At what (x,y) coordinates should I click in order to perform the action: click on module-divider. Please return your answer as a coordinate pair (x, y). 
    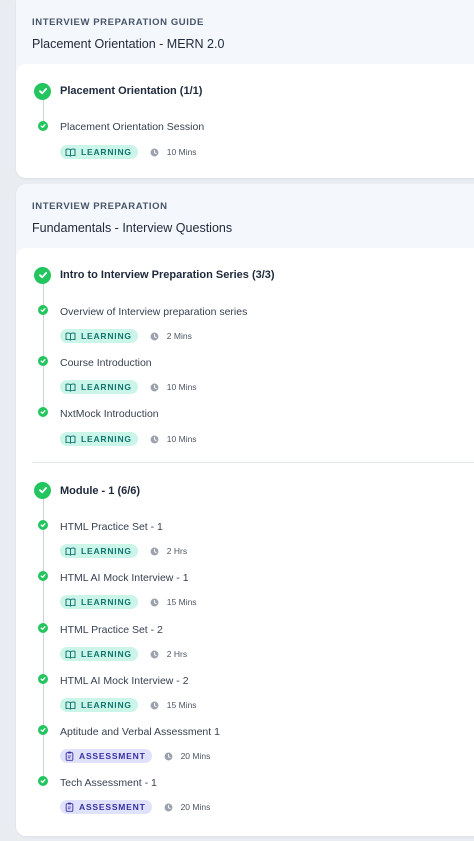
    Looking at the image, I should click on (253, 462).